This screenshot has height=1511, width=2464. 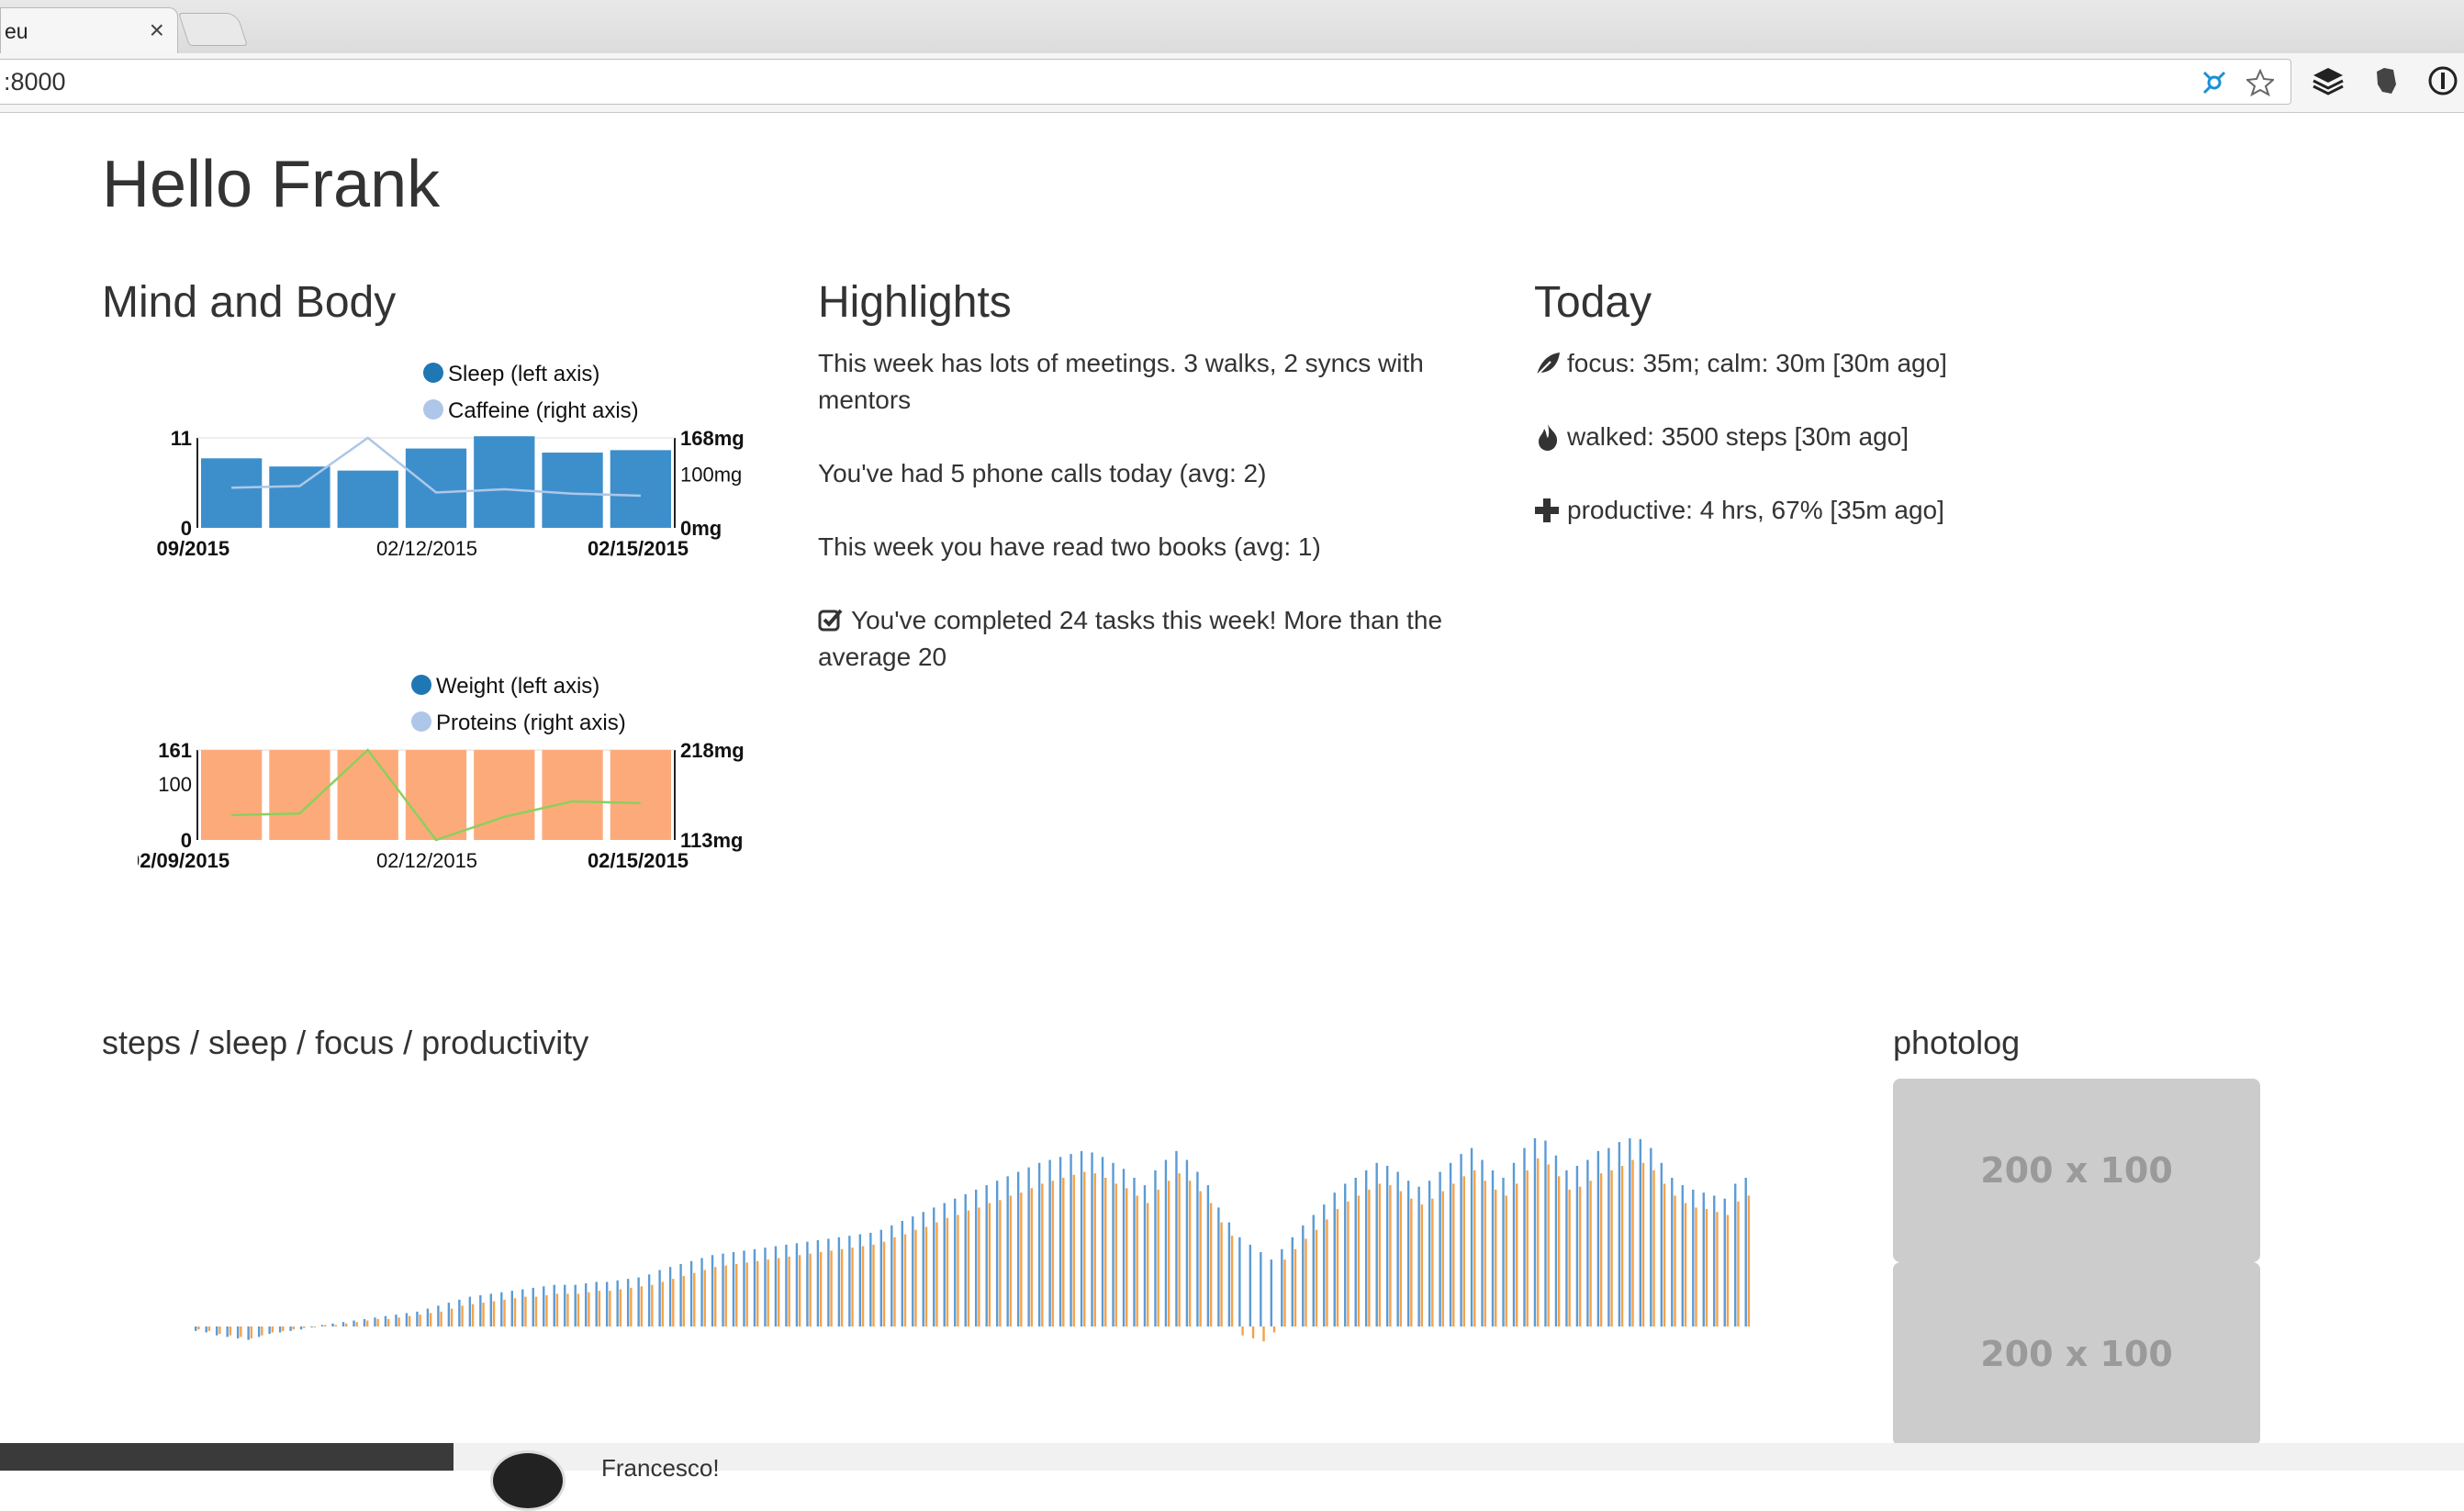 I want to click on today-walk-row: walked: 3500 steps [30m ago], so click(x=1721, y=437).